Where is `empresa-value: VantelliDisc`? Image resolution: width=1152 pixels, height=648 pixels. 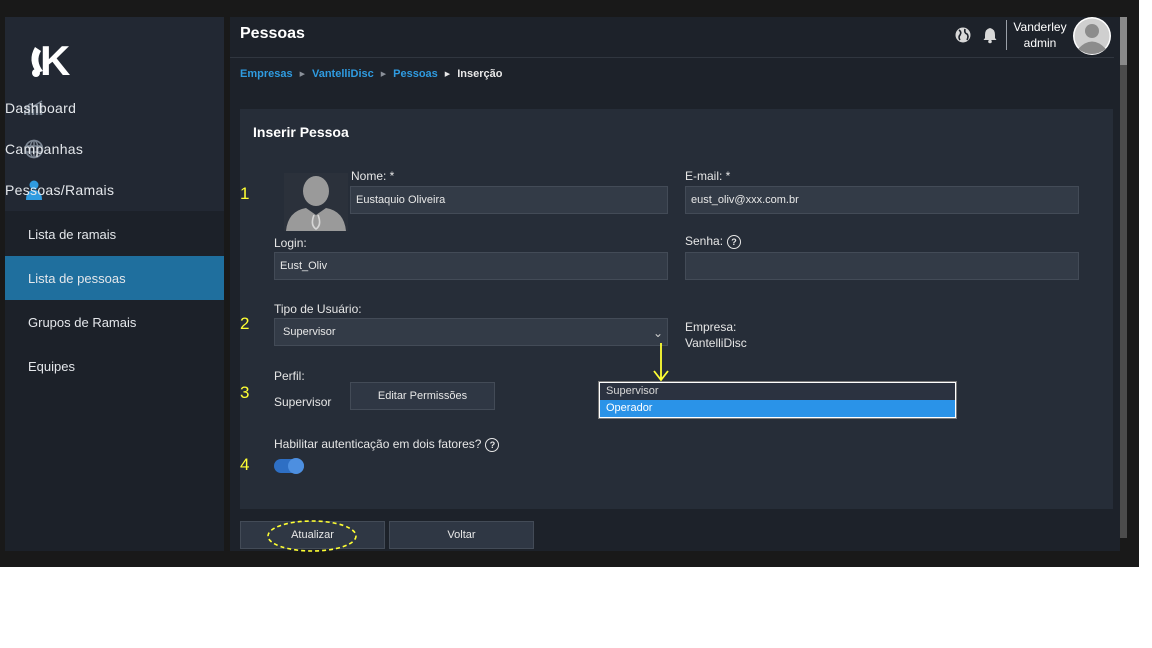
empresa-value: VantelliDisc is located at coordinates (716, 343).